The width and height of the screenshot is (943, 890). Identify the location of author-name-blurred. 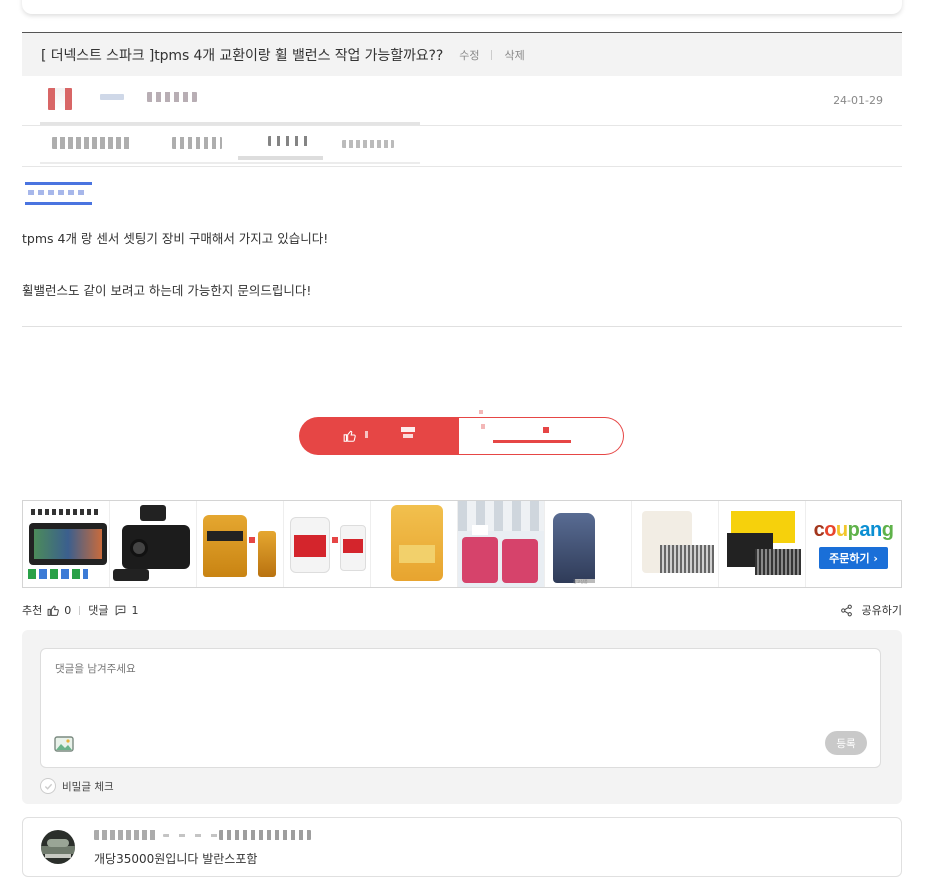
(112, 97).